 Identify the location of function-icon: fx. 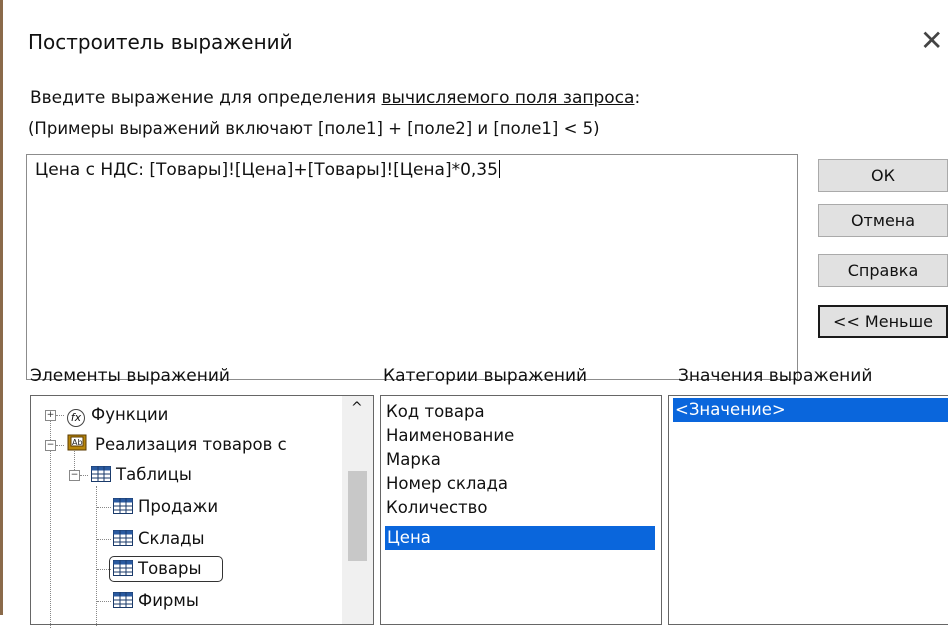
(76, 418).